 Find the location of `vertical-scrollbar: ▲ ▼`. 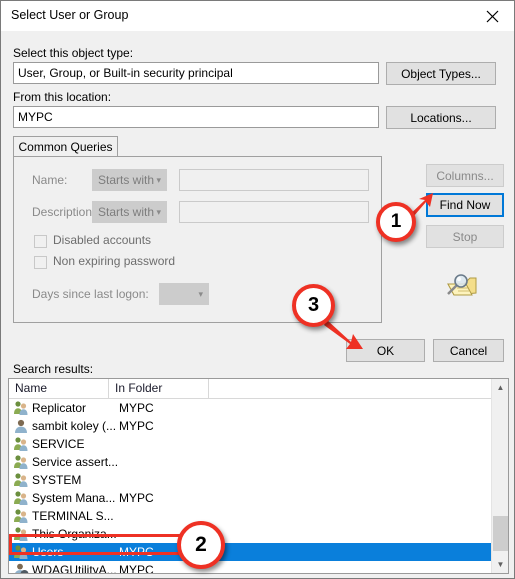

vertical-scrollbar: ▲ ▼ is located at coordinates (499, 476).